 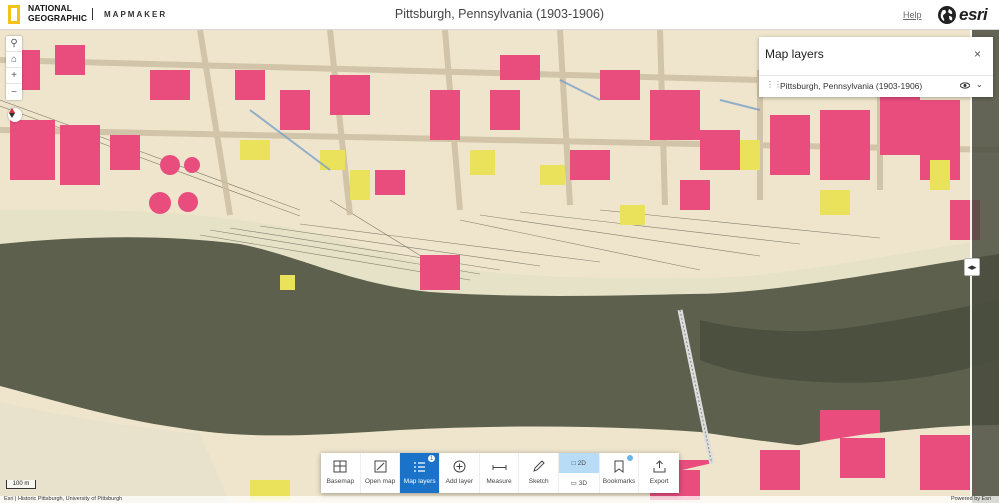 I want to click on add-layer-label: Add layer, so click(x=459, y=481).